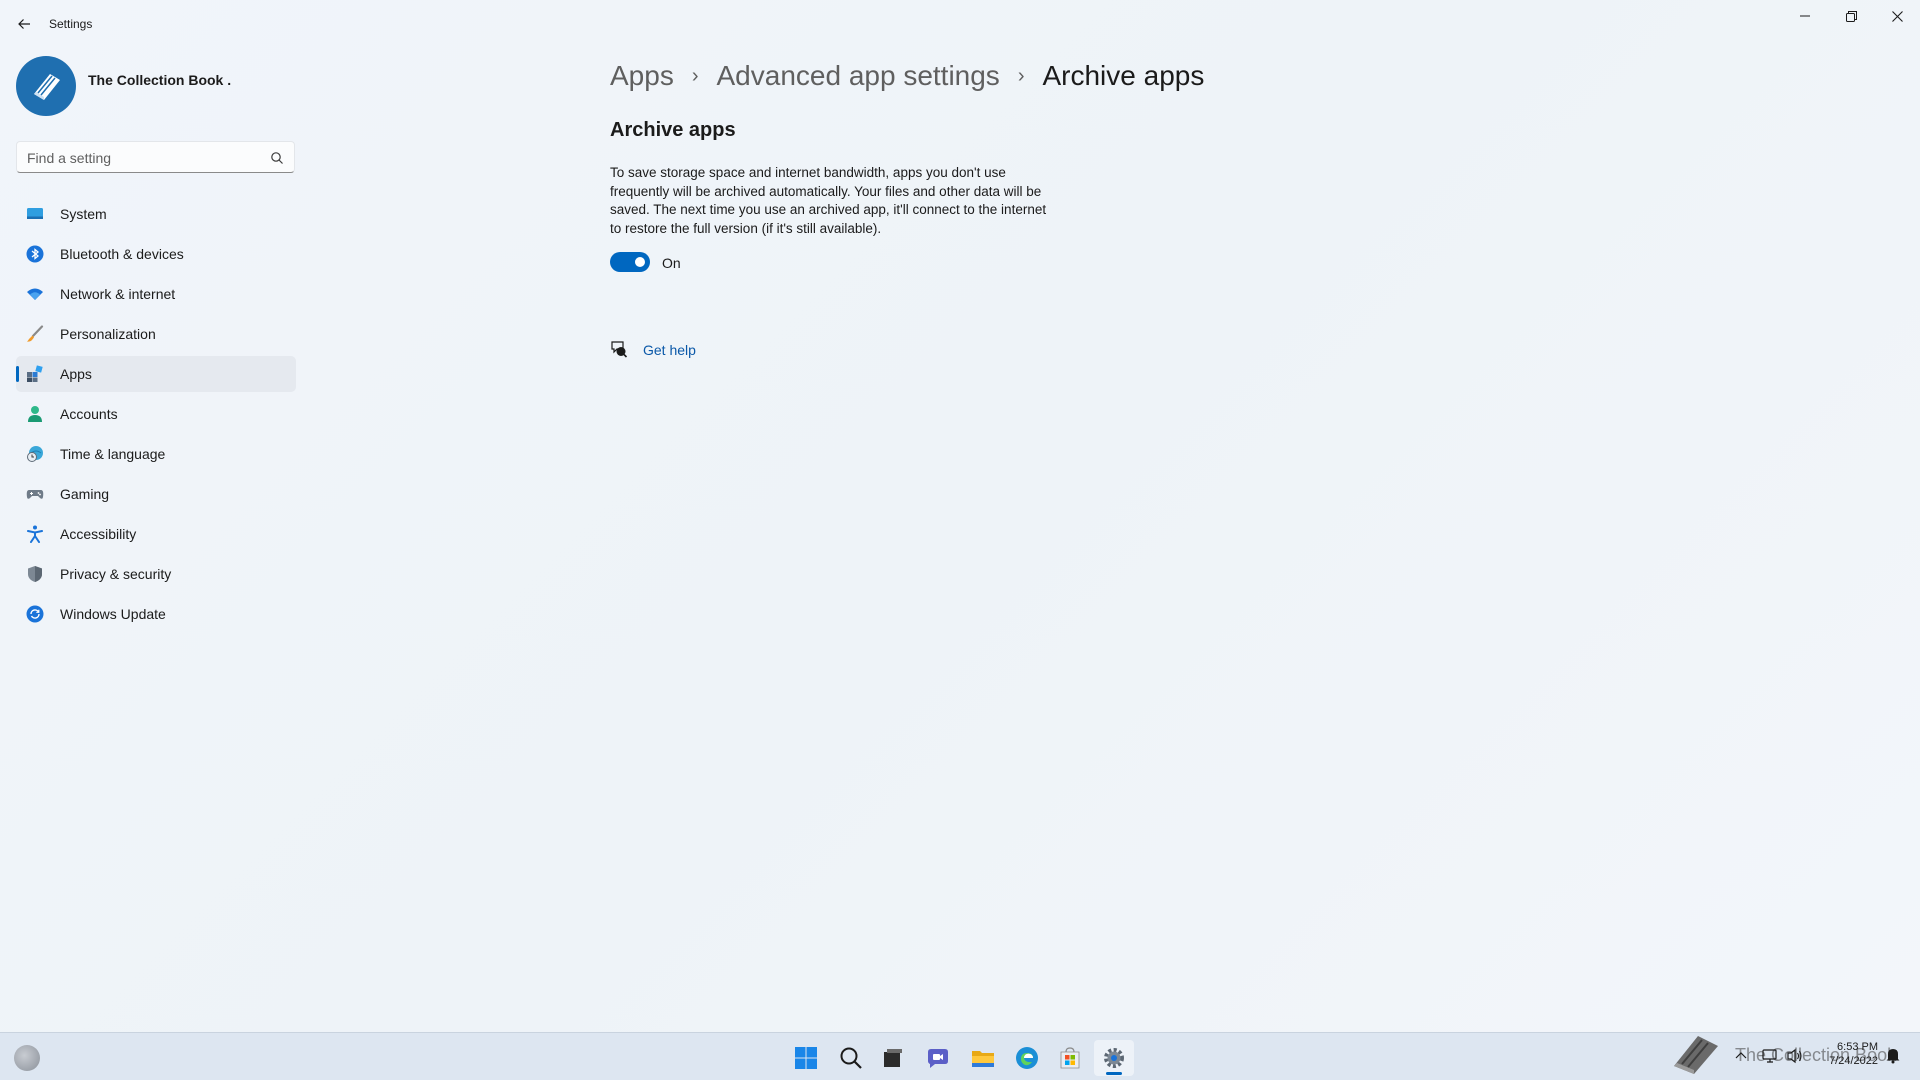 This screenshot has width=1920, height=1080. I want to click on settings-icon, so click(1114, 1058).